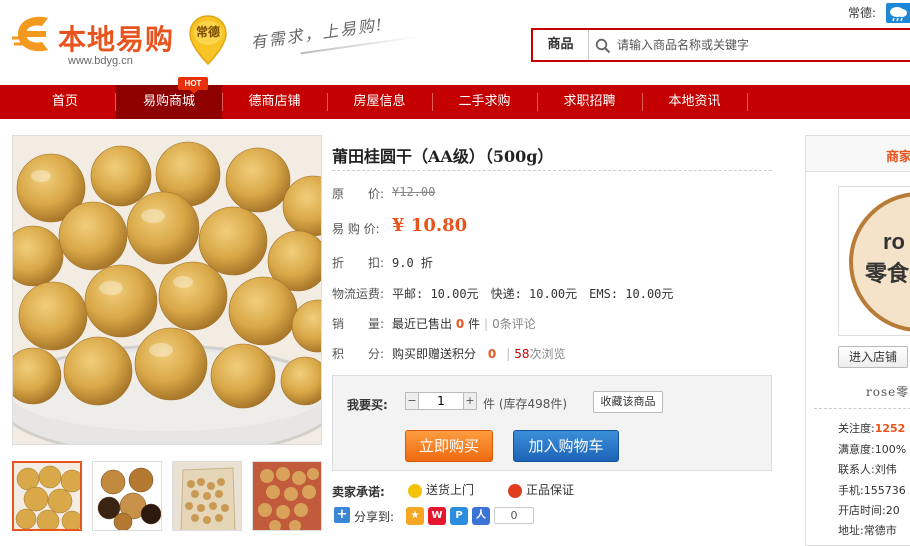 The width and height of the screenshot is (910, 546). Describe the element at coordinates (430, 225) in the screenshot. I see `sale-price: ¥ 10.80` at that location.